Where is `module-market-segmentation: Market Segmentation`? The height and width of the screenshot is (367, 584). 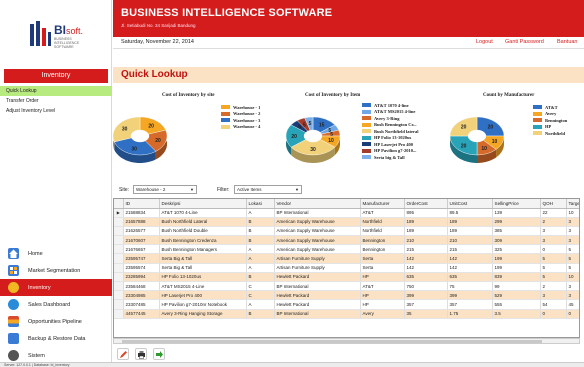 module-market-segmentation: Market Segmentation is located at coordinates (56, 270).